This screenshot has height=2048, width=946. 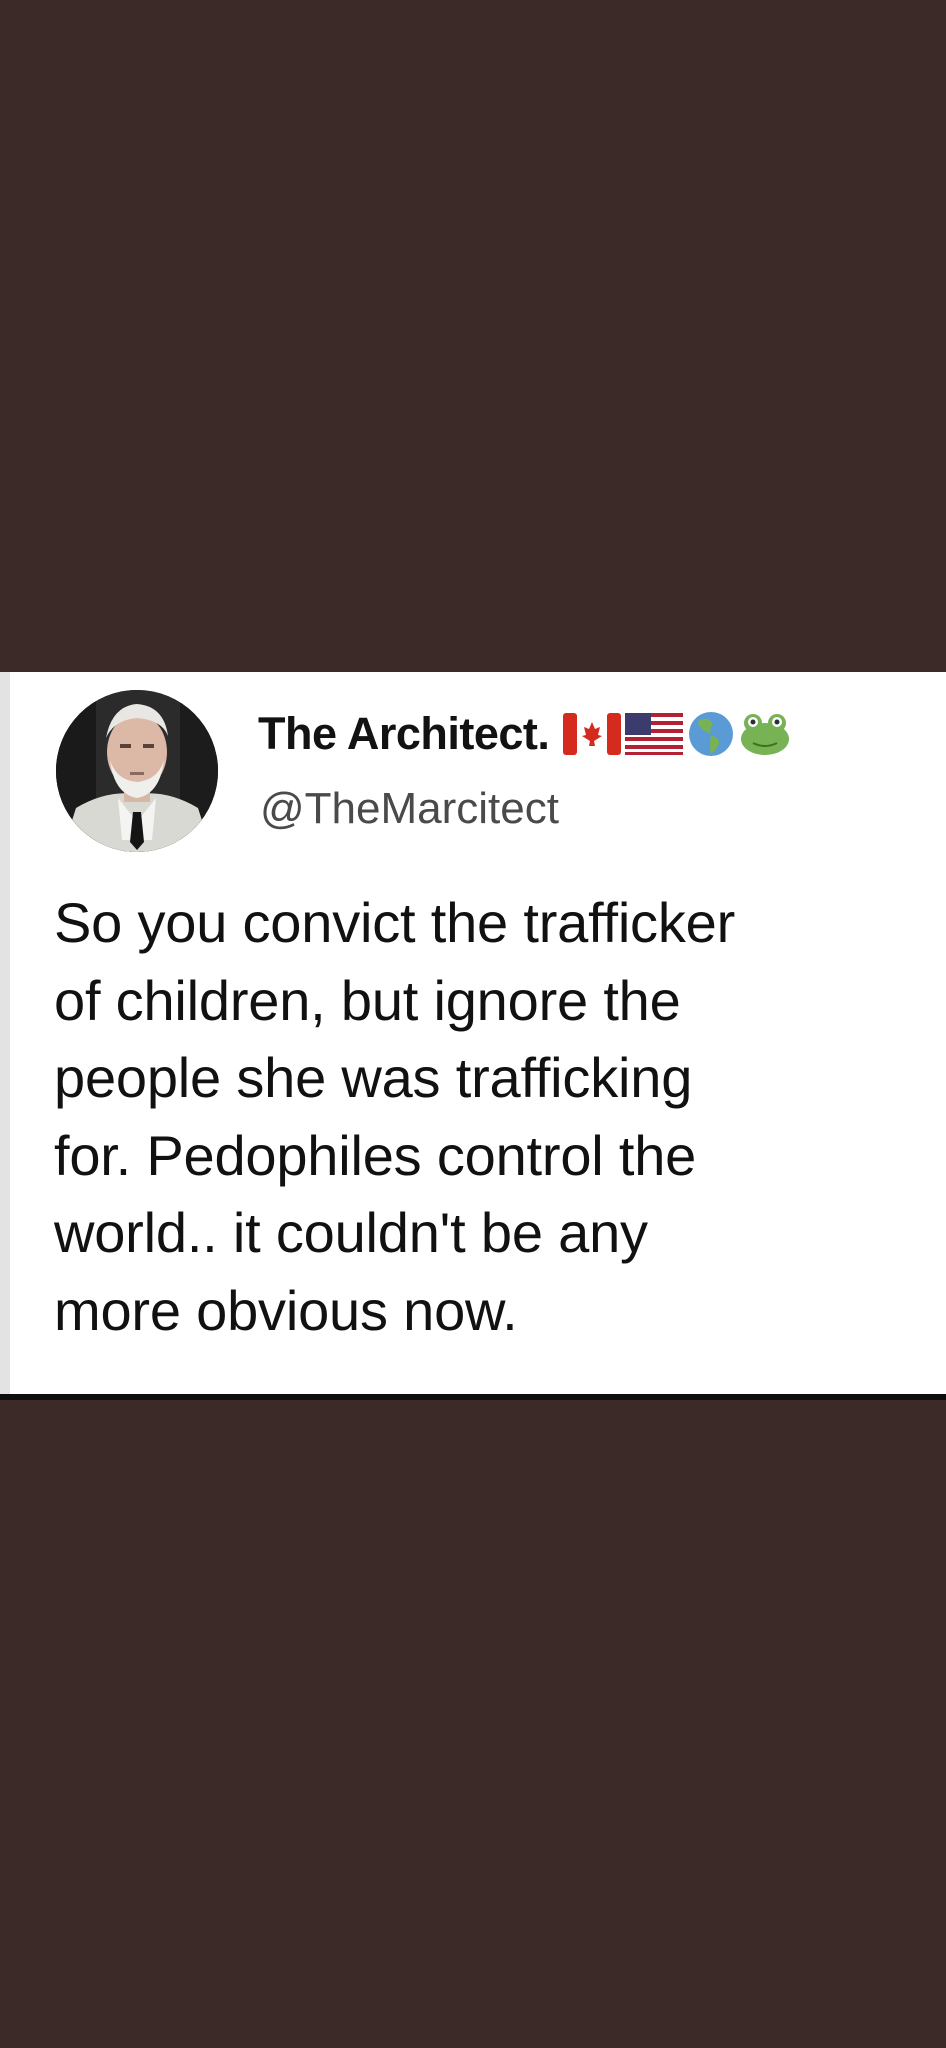 I want to click on globe-americas-icon, so click(x=711, y=734).